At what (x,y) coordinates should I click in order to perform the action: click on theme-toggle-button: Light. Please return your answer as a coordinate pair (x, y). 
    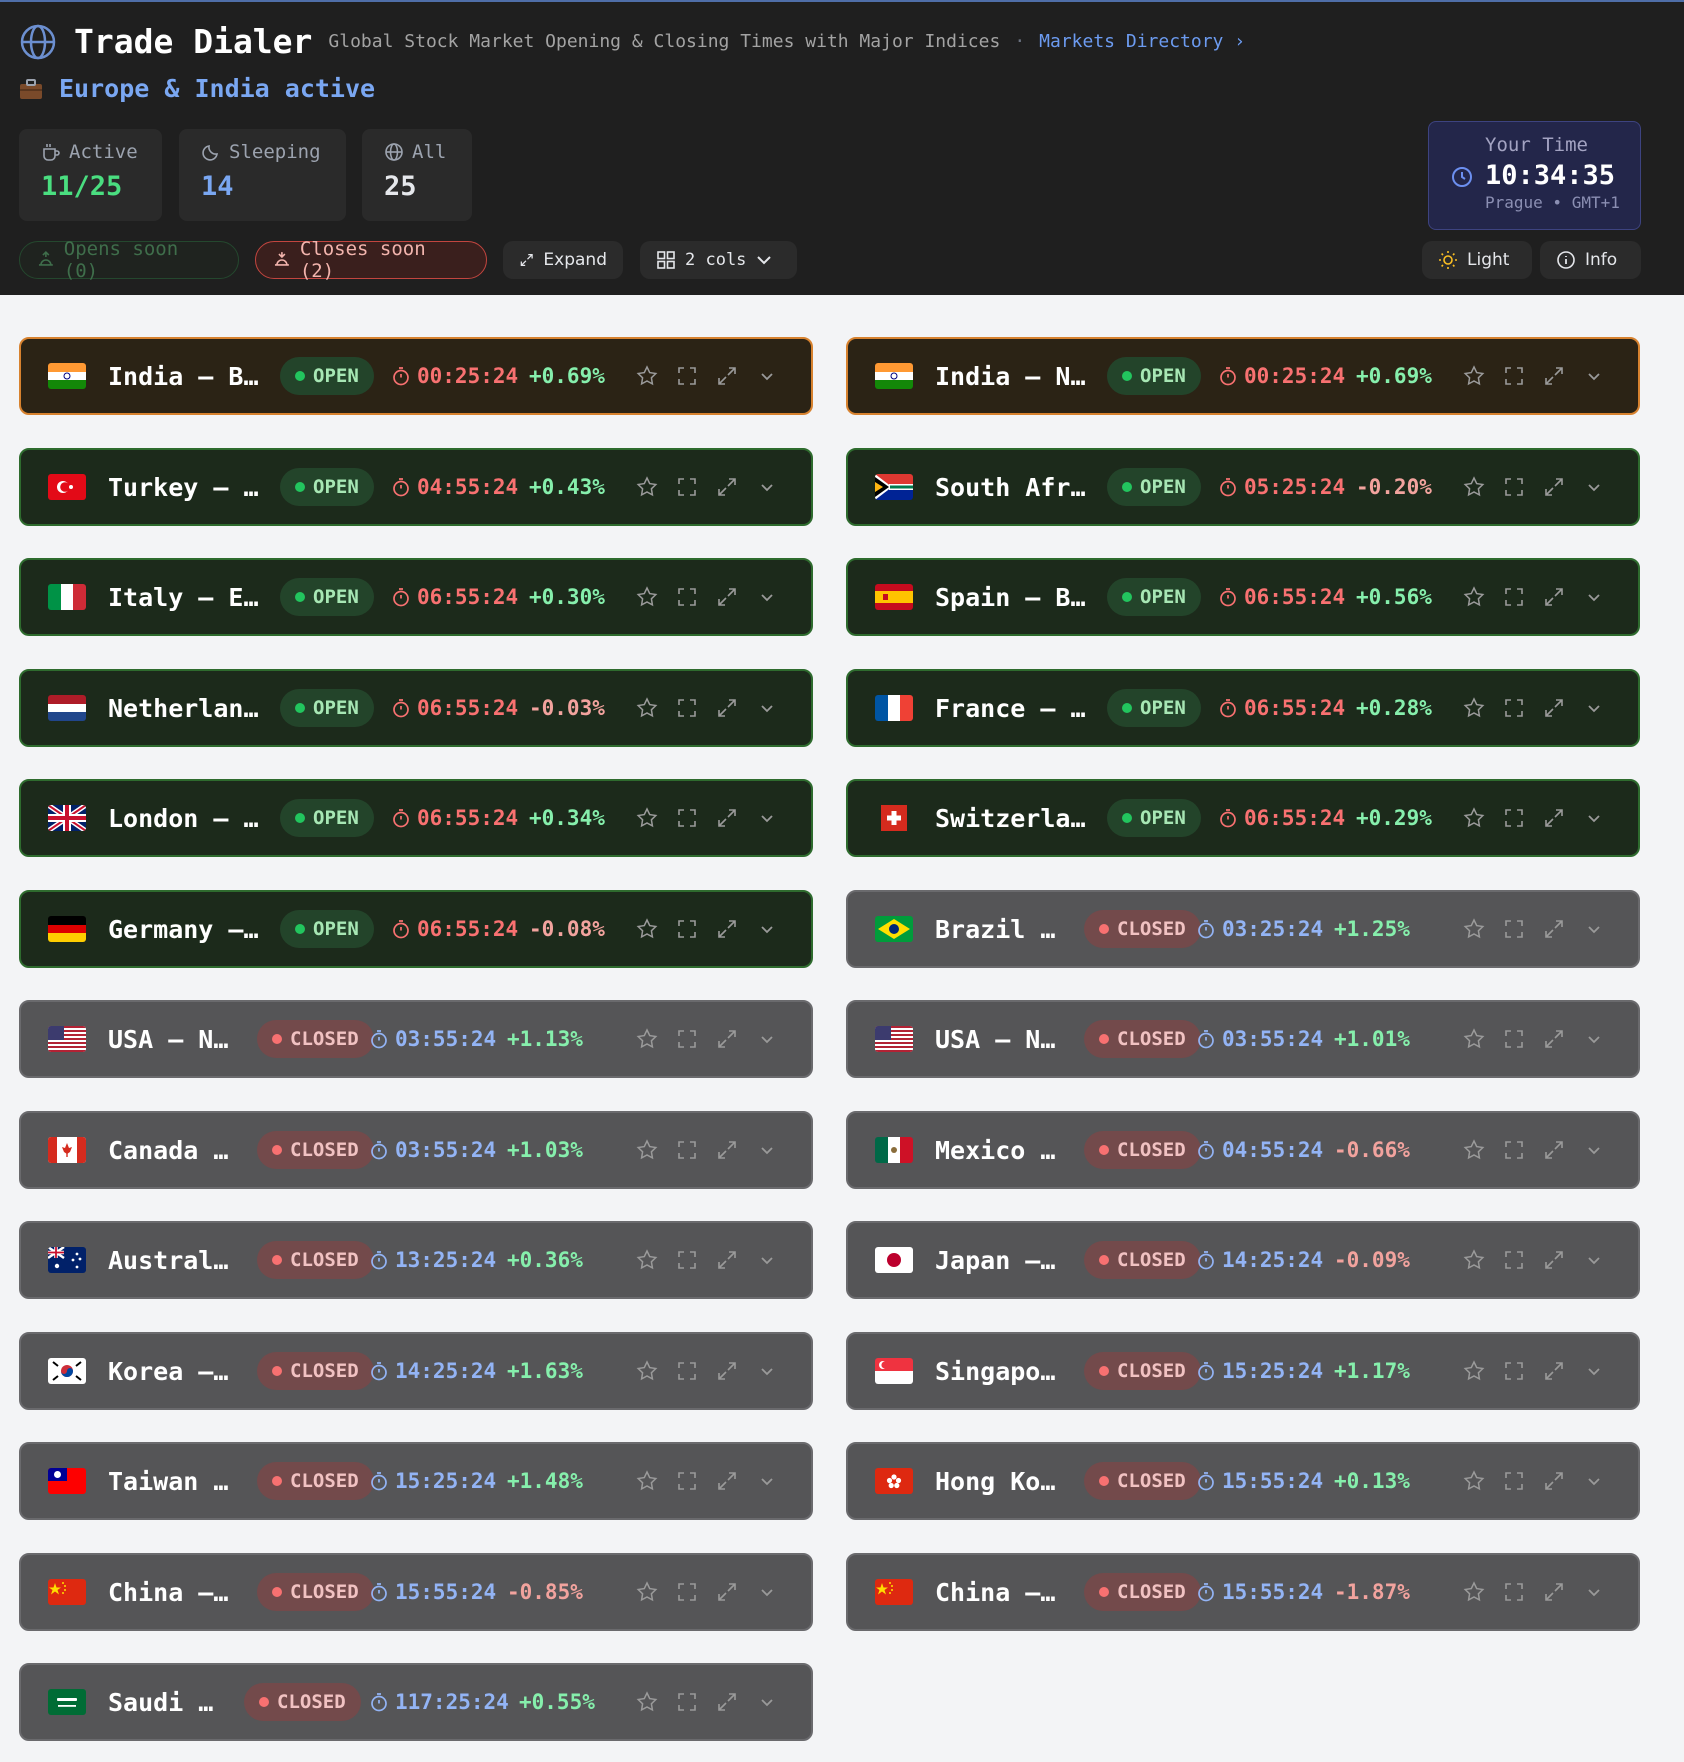
    Looking at the image, I should click on (1477, 260).